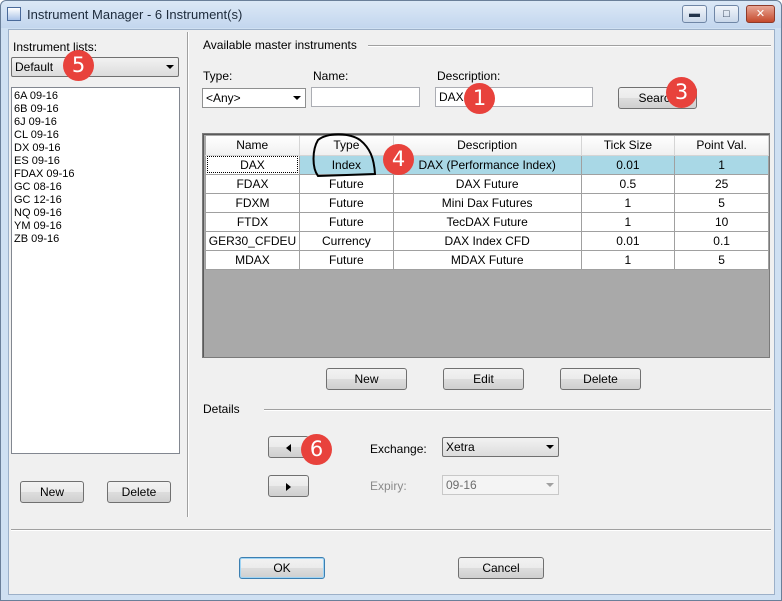 This screenshot has height=601, width=782. Describe the element at coordinates (95, 96) in the screenshot. I see `list-item: 6A 09-16` at that location.